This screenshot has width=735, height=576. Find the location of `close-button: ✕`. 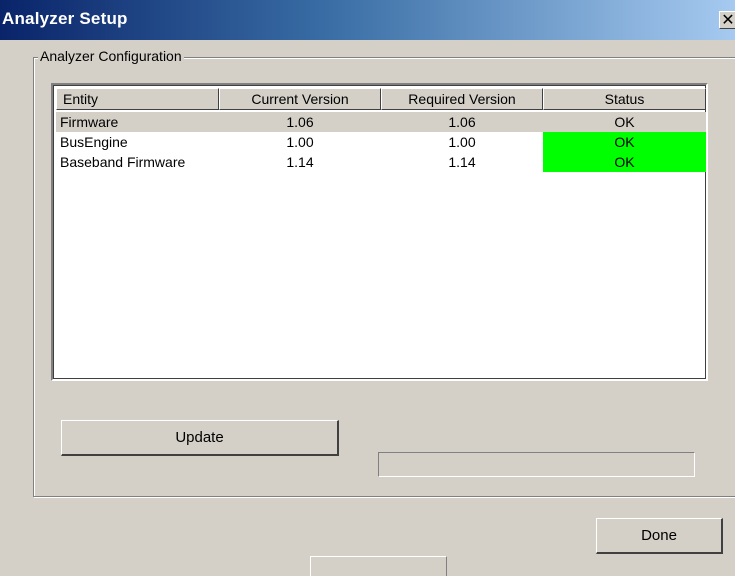

close-button: ✕ is located at coordinates (727, 20).